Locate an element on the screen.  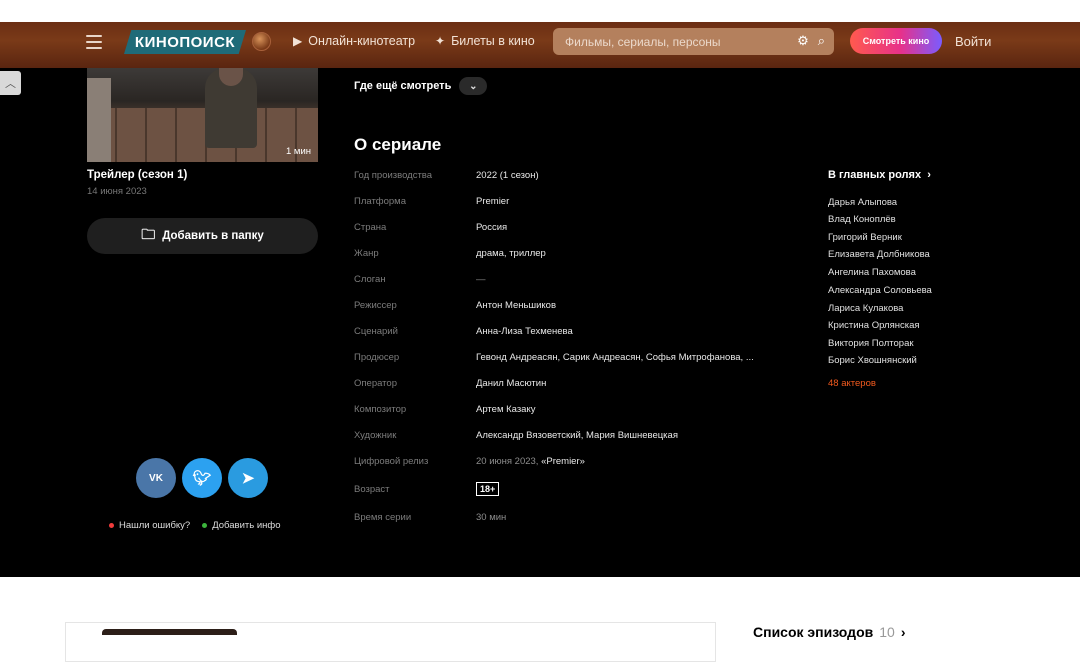
chevron-down-icon: ⌄ is located at coordinates (473, 86).